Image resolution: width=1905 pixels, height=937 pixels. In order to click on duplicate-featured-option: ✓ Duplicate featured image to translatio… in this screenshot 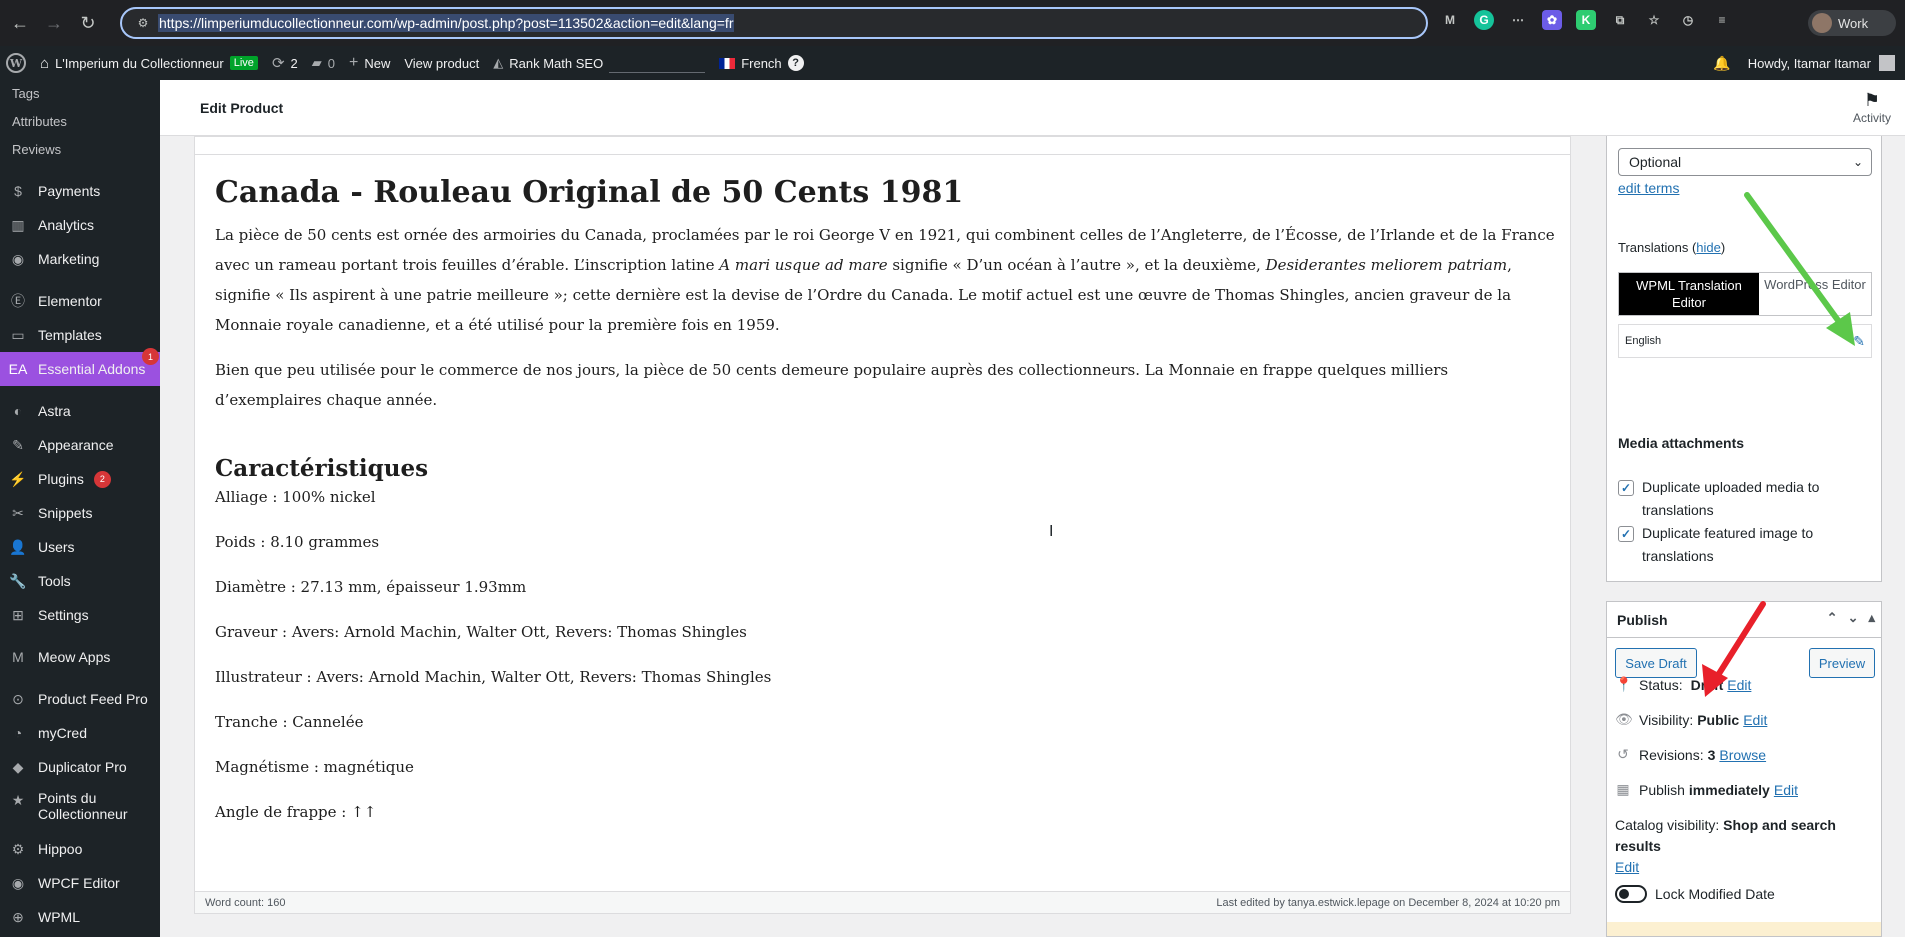, I will do `click(1738, 545)`.